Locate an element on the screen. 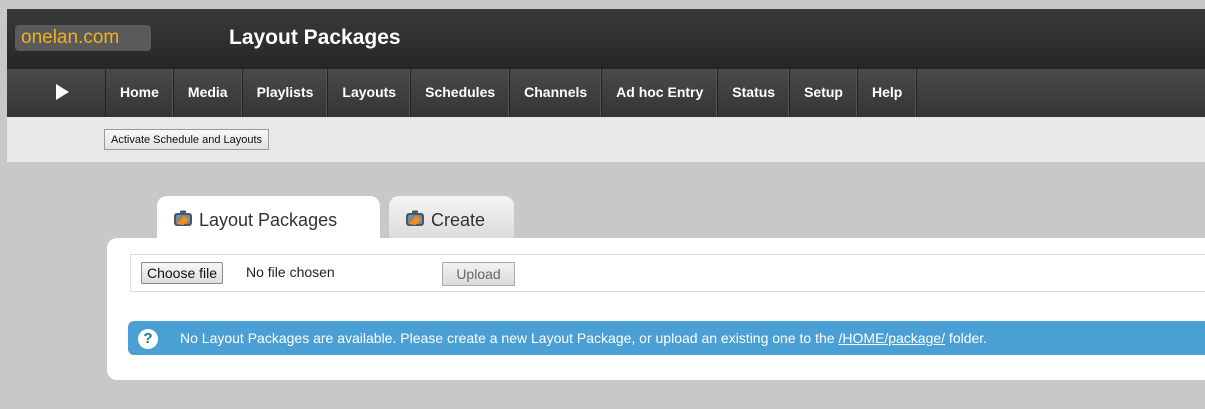 The height and width of the screenshot is (409, 1205). nav-item-adhoc-entry: Ad hoc Entry is located at coordinates (660, 93).